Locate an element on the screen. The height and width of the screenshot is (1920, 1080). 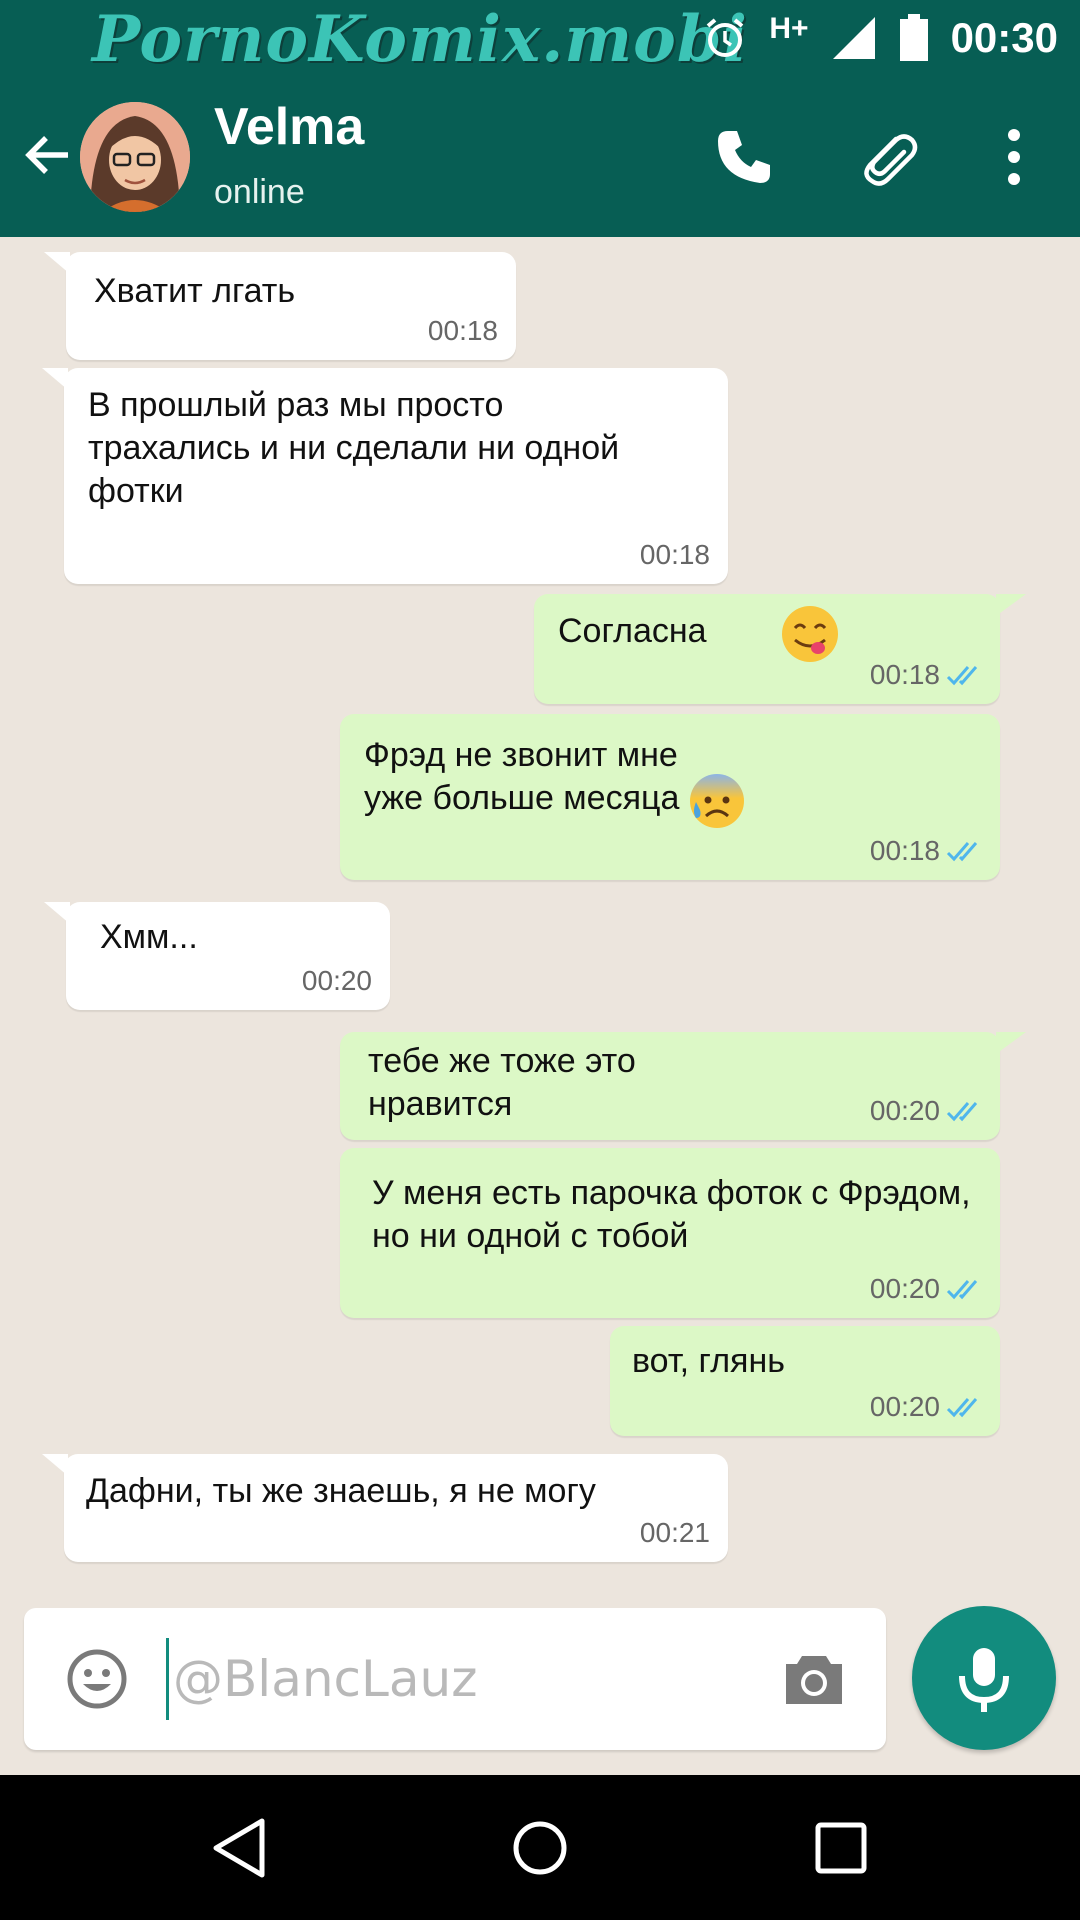
battery-icon is located at coordinates (913, 37).